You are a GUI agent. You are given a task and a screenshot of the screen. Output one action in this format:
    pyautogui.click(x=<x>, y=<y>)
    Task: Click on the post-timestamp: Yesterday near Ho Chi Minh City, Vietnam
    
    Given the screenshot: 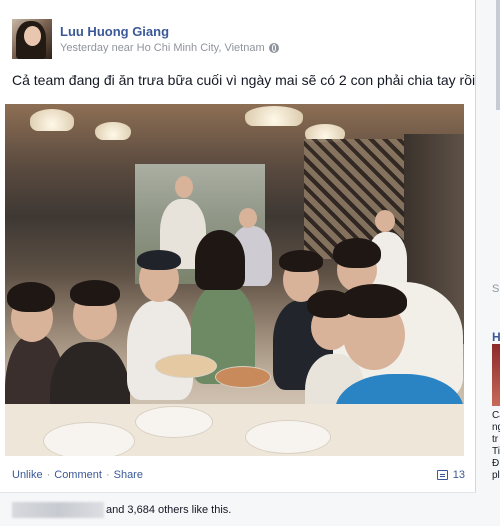 What is the action you would take?
    pyautogui.click(x=162, y=48)
    